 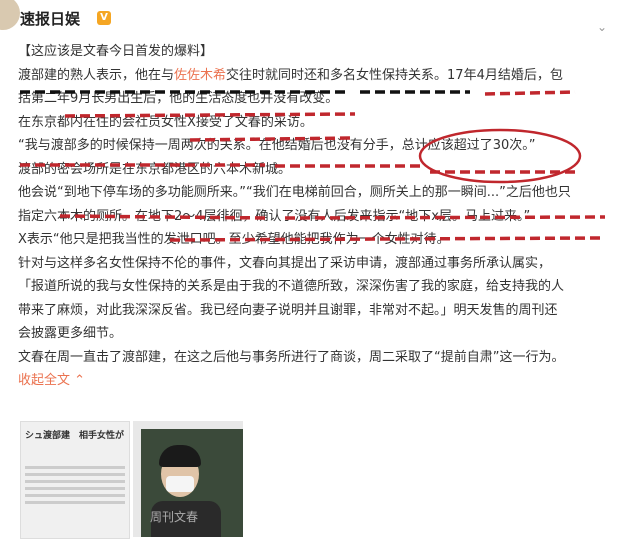 What do you see at coordinates (104, 18) in the screenshot?
I see `v-badge-icon: V` at bounding box center [104, 18].